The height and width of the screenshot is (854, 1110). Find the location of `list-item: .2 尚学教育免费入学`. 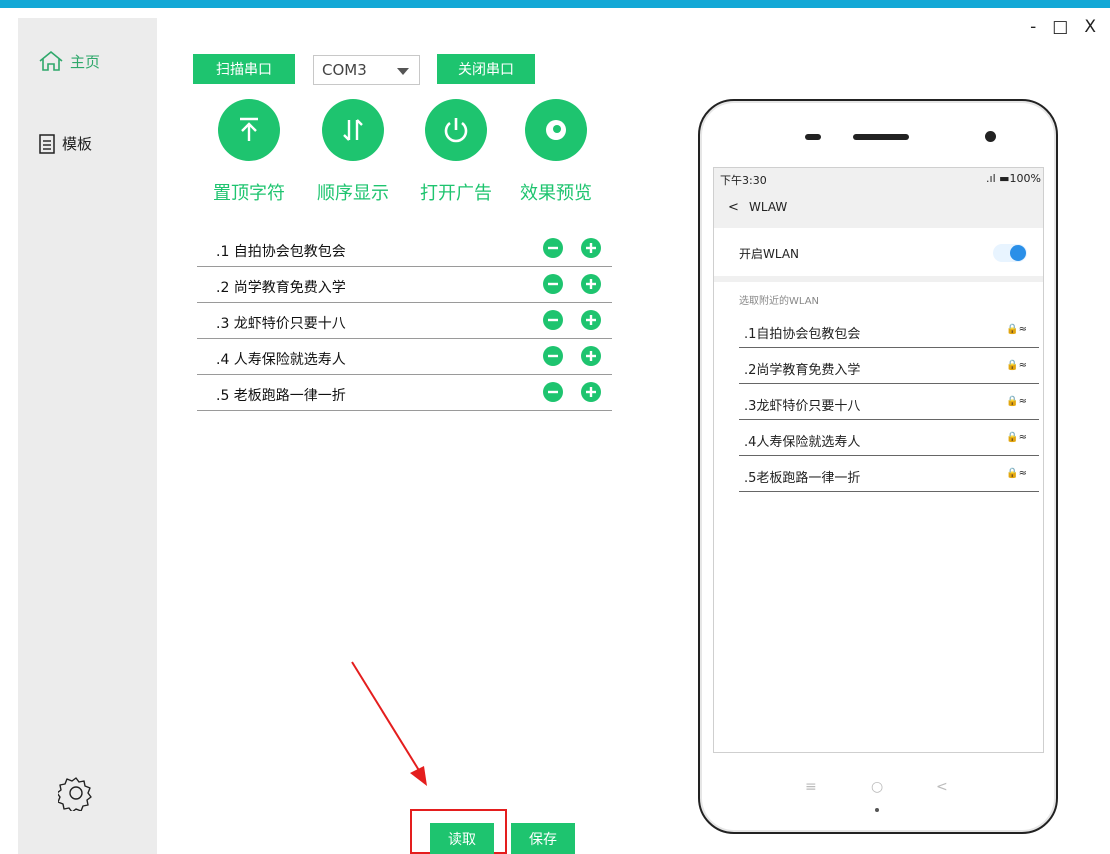

list-item: .2 尚学教育免费入学 is located at coordinates (404, 285).